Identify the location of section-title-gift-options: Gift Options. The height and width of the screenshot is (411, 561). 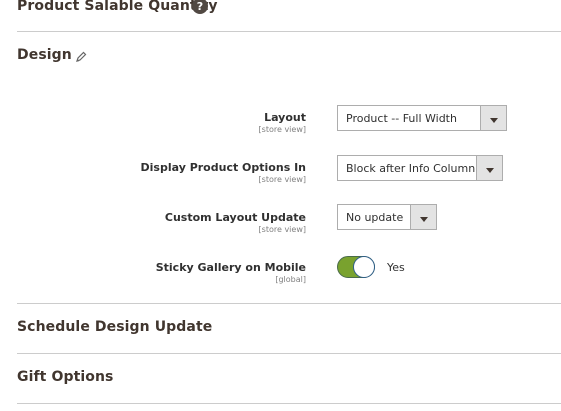
(65, 377).